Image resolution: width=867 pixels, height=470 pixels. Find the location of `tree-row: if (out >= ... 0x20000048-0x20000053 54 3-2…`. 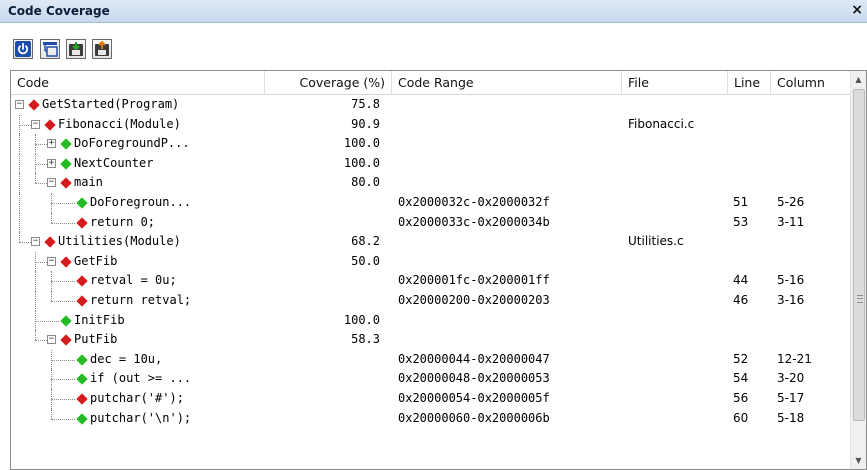

tree-row: if (out >= ... 0x20000048-0x20000053 54 3-2… is located at coordinates (431, 379).